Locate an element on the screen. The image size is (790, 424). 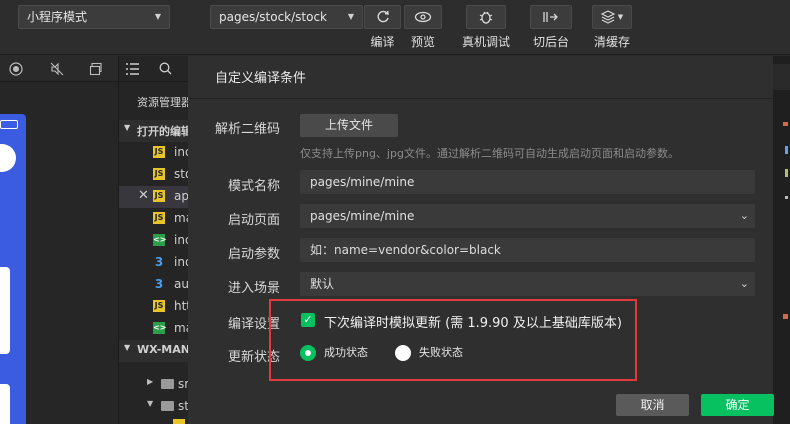
start-page-select: pages/mine/mine ⌄ is located at coordinates (527, 216).